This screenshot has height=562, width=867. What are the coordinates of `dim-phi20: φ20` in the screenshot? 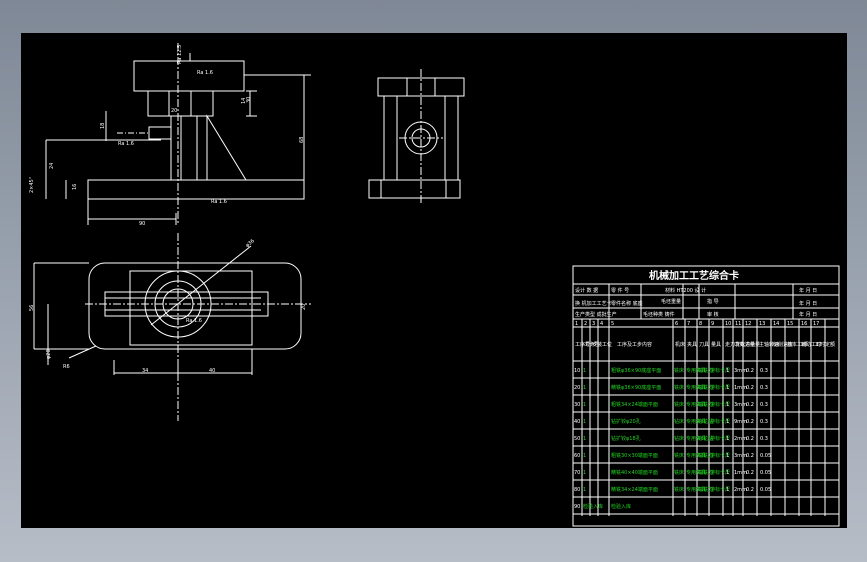 It's located at (49, 354).